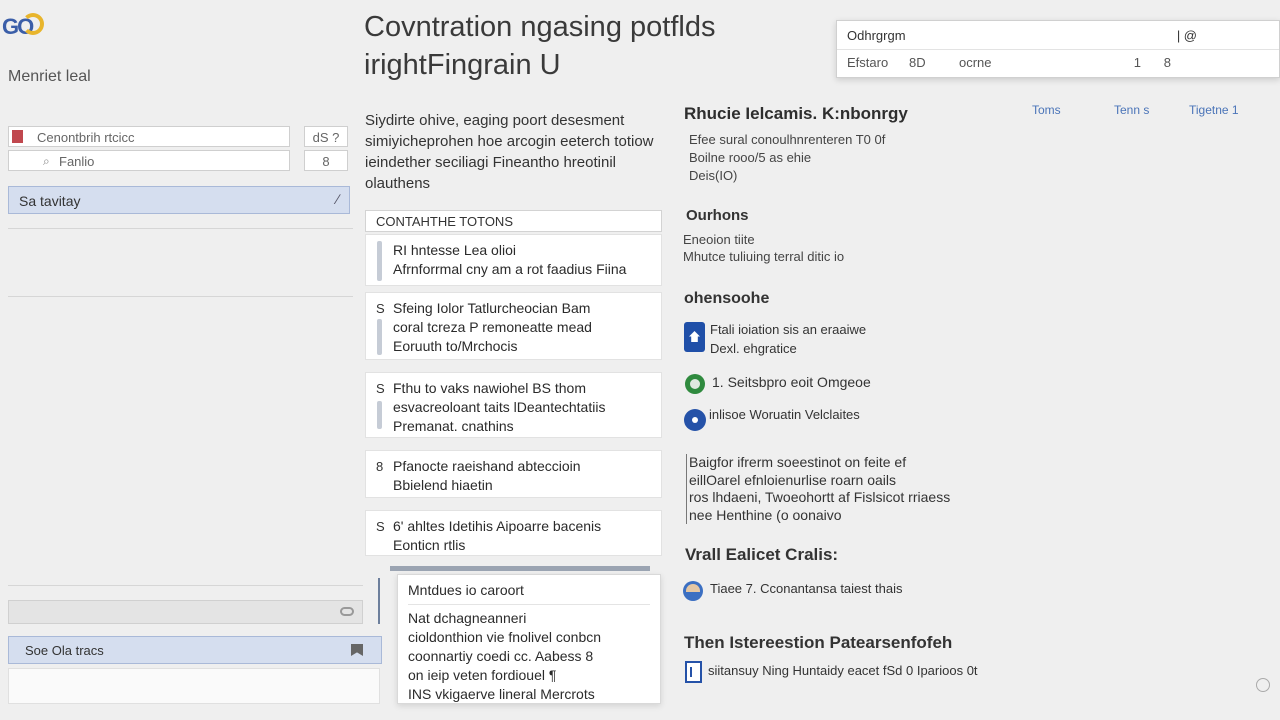  Describe the element at coordinates (497, 526) in the screenshot. I see `list-item-line: 6' ahltes Idetihis Aipoarre bacenis` at that location.